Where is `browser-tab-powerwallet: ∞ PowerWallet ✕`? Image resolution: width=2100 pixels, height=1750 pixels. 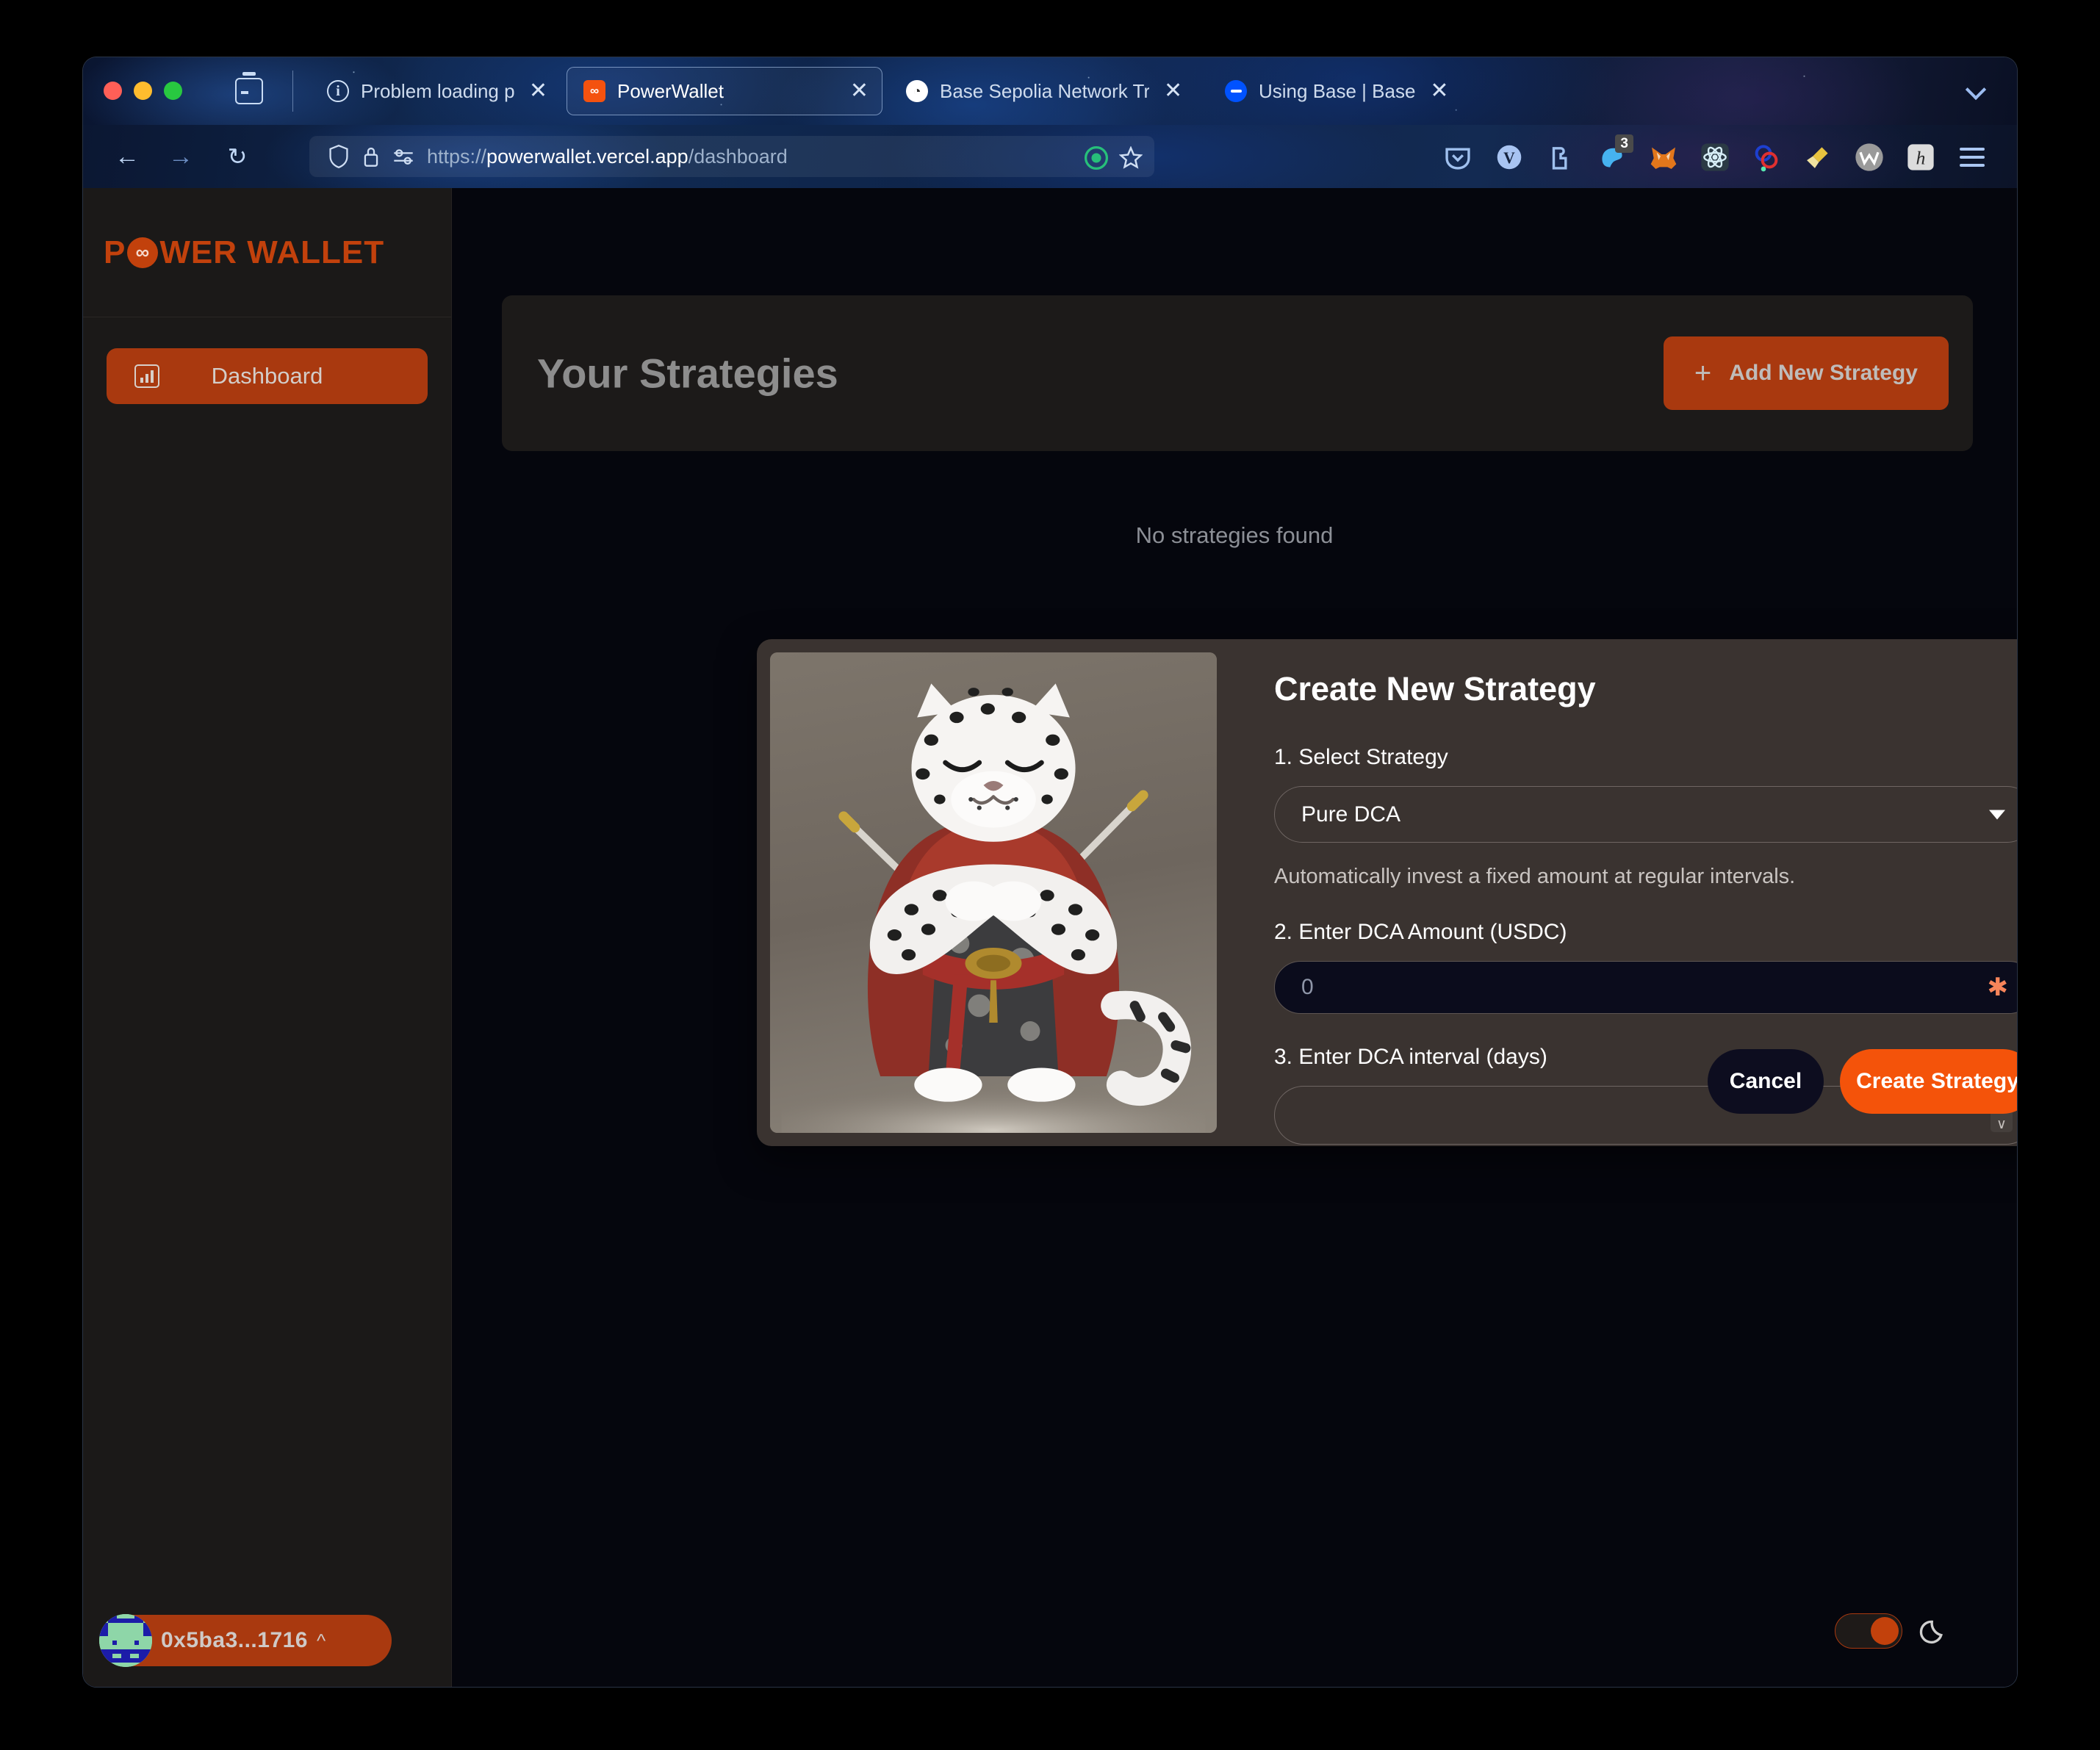 browser-tab-powerwallet: ∞ PowerWallet ✕ is located at coordinates (724, 91).